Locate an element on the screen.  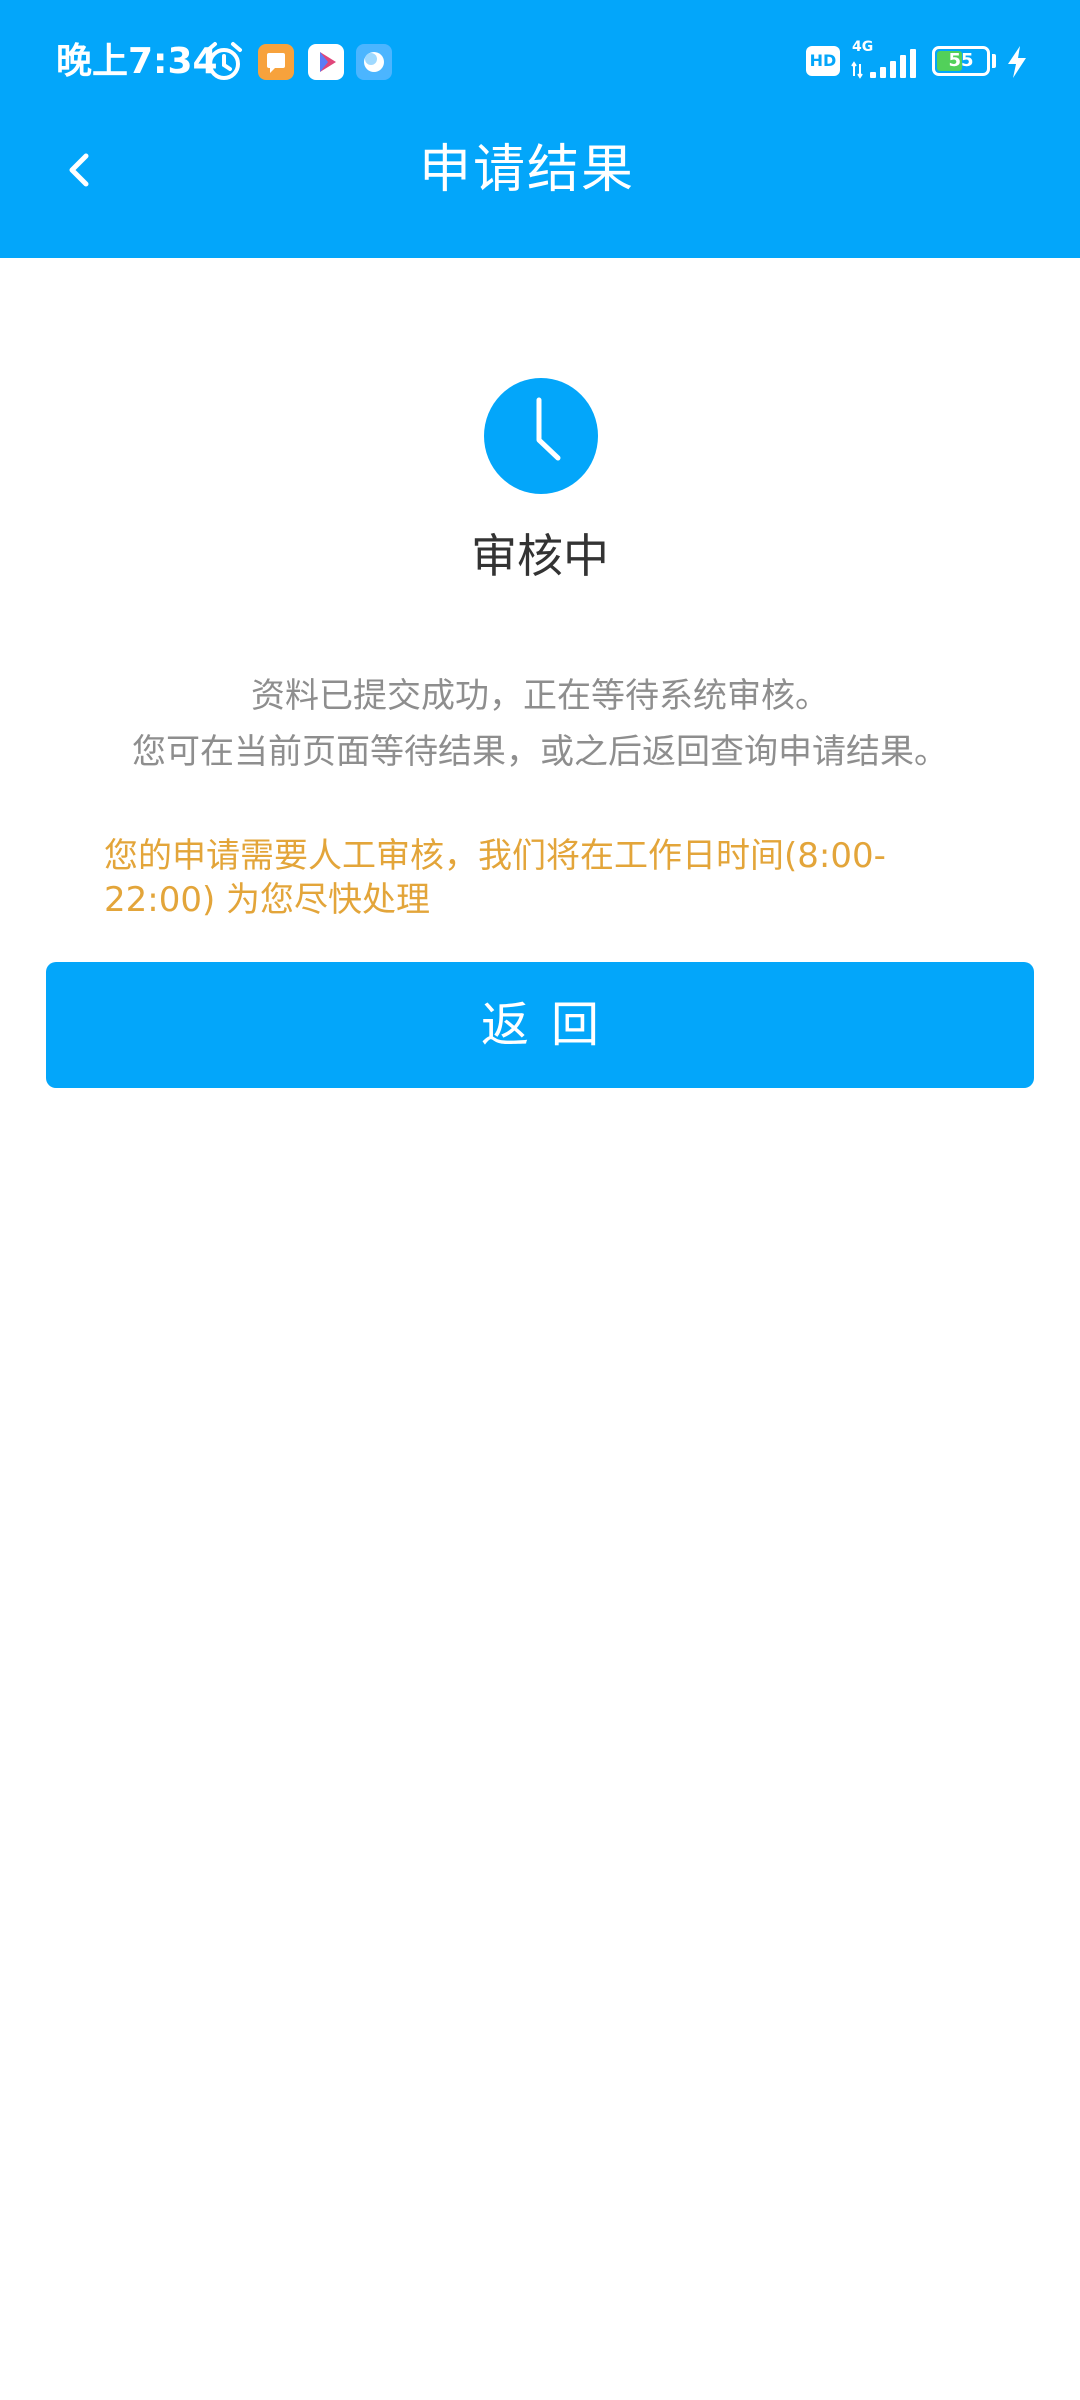
status-title: 审核中 is located at coordinates (540, 556).